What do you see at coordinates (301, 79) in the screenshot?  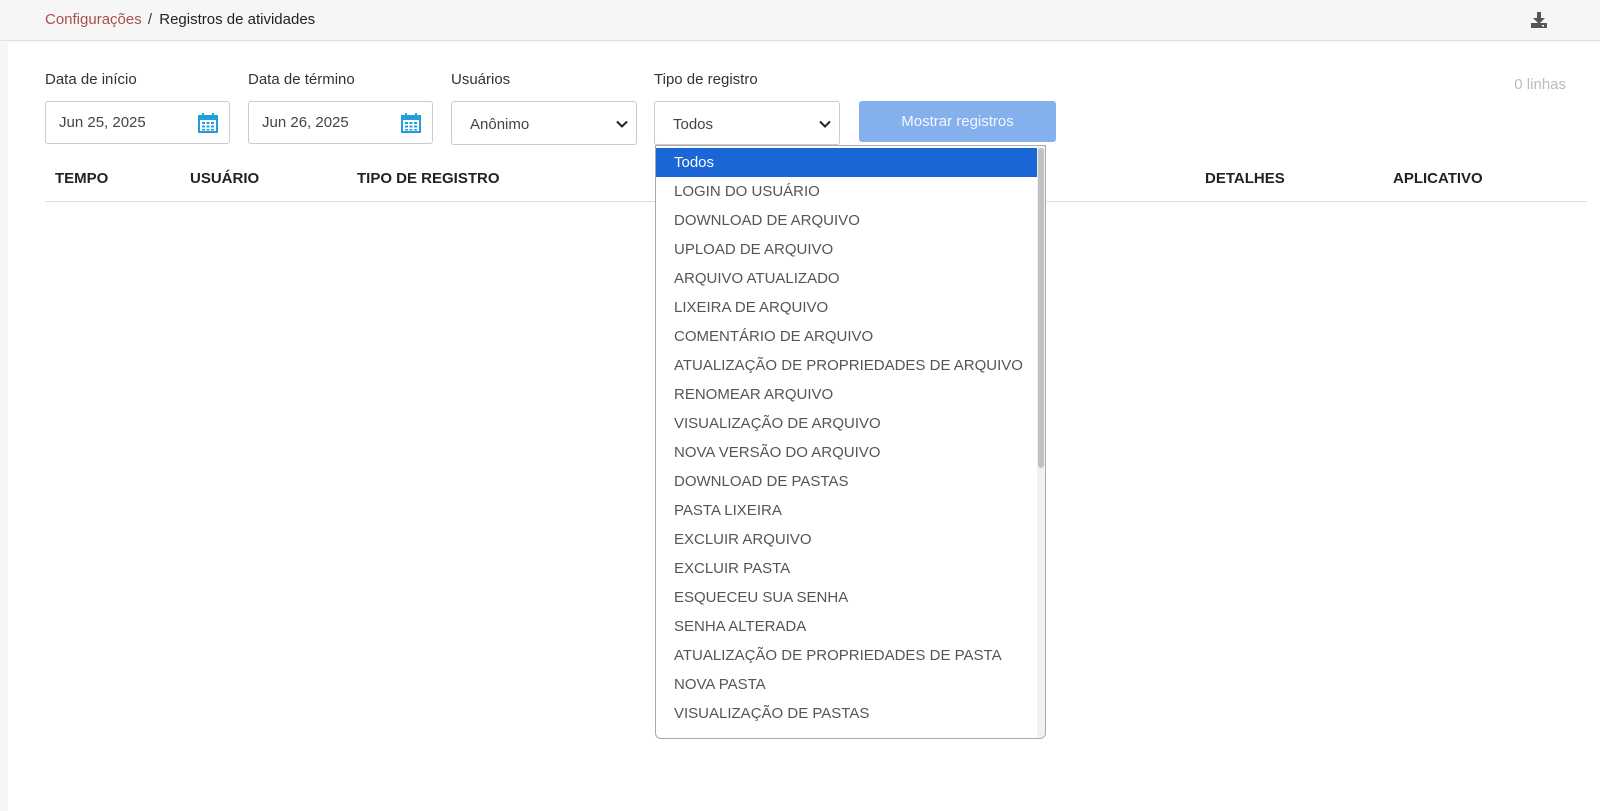 I see `end-date-label: Data de término` at bounding box center [301, 79].